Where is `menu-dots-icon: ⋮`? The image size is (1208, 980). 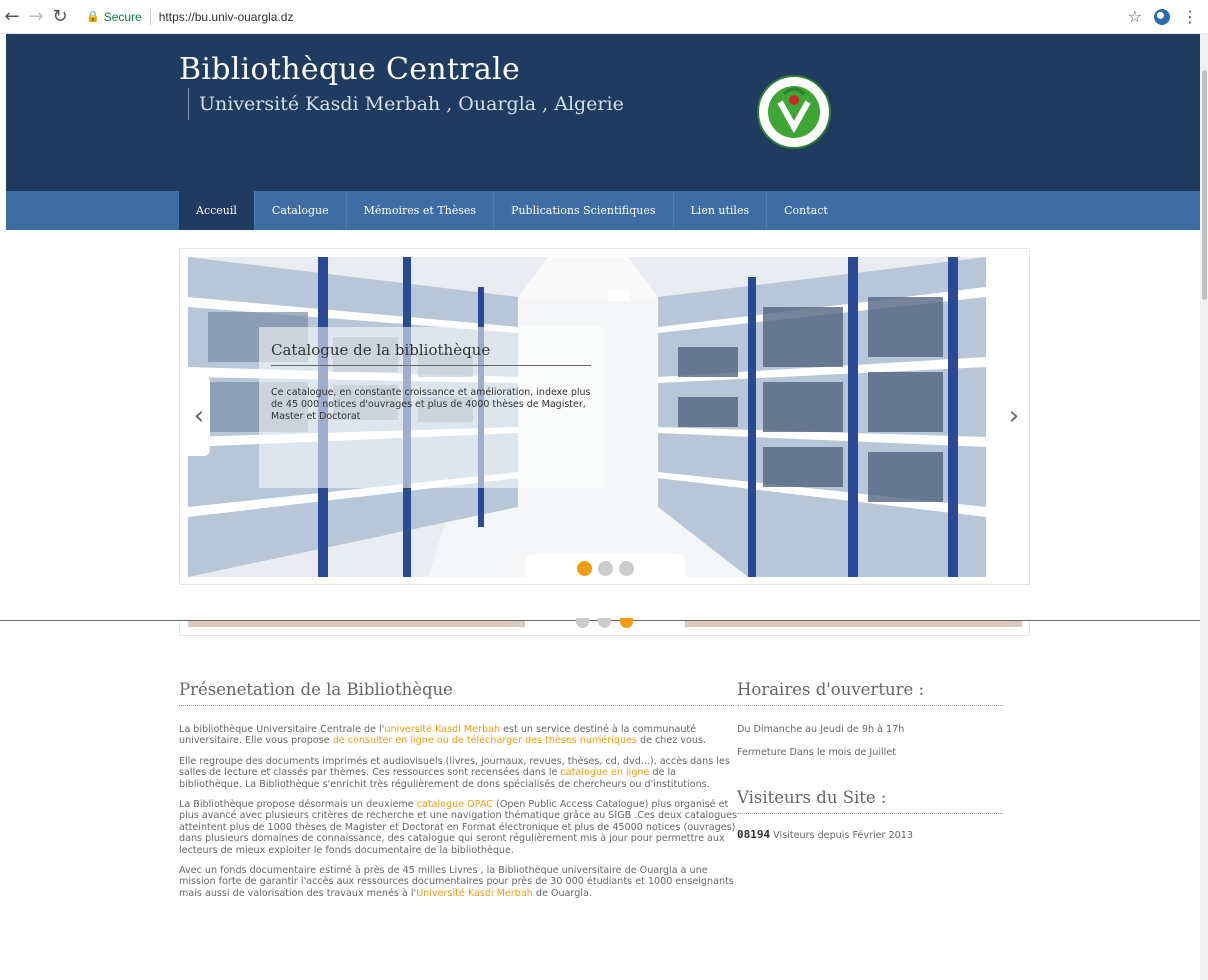
menu-dots-icon: ⋮ is located at coordinates (1190, 16).